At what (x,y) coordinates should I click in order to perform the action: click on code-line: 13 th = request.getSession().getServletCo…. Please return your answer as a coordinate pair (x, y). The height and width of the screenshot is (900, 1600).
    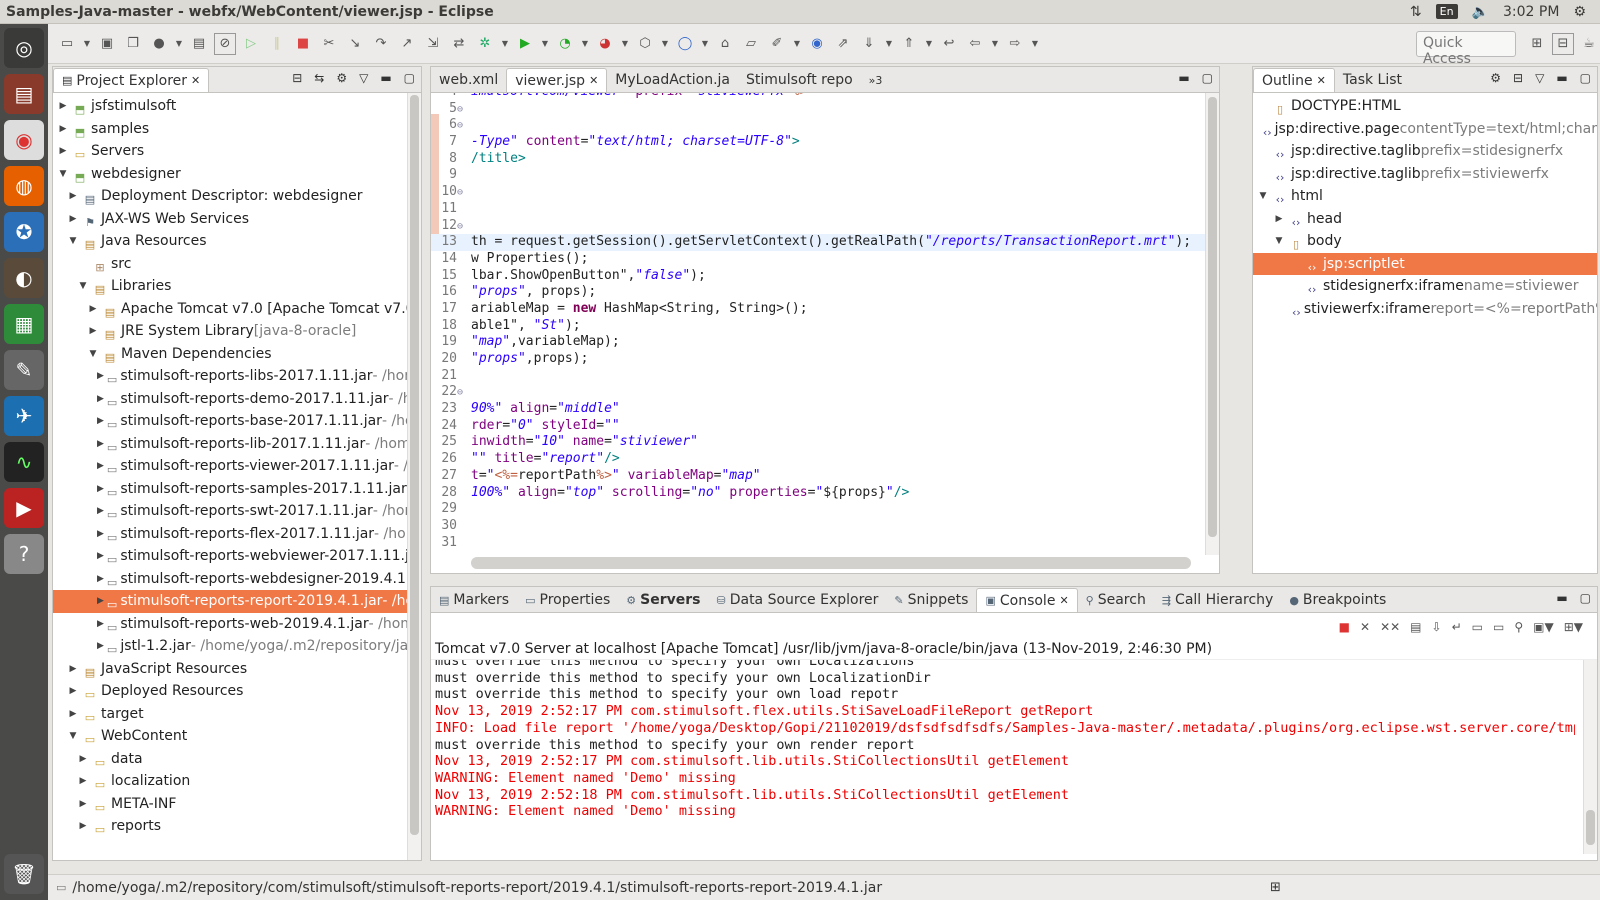
    Looking at the image, I should click on (818, 242).